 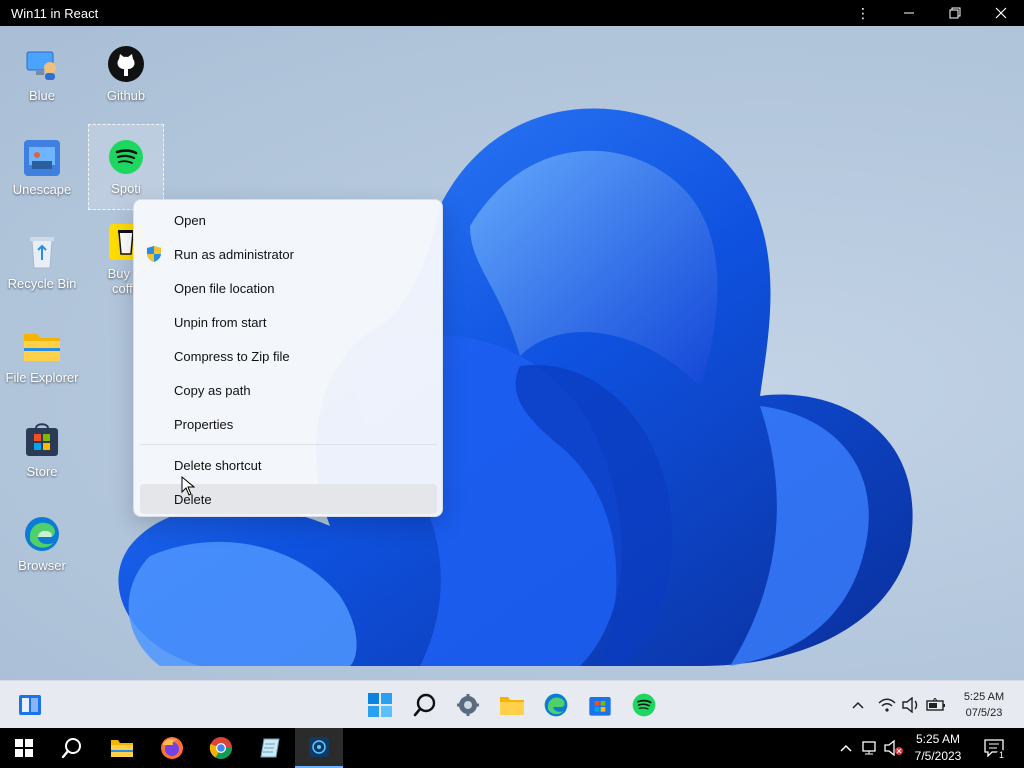 I want to click on emulator-app-icon, so click(x=319, y=748).